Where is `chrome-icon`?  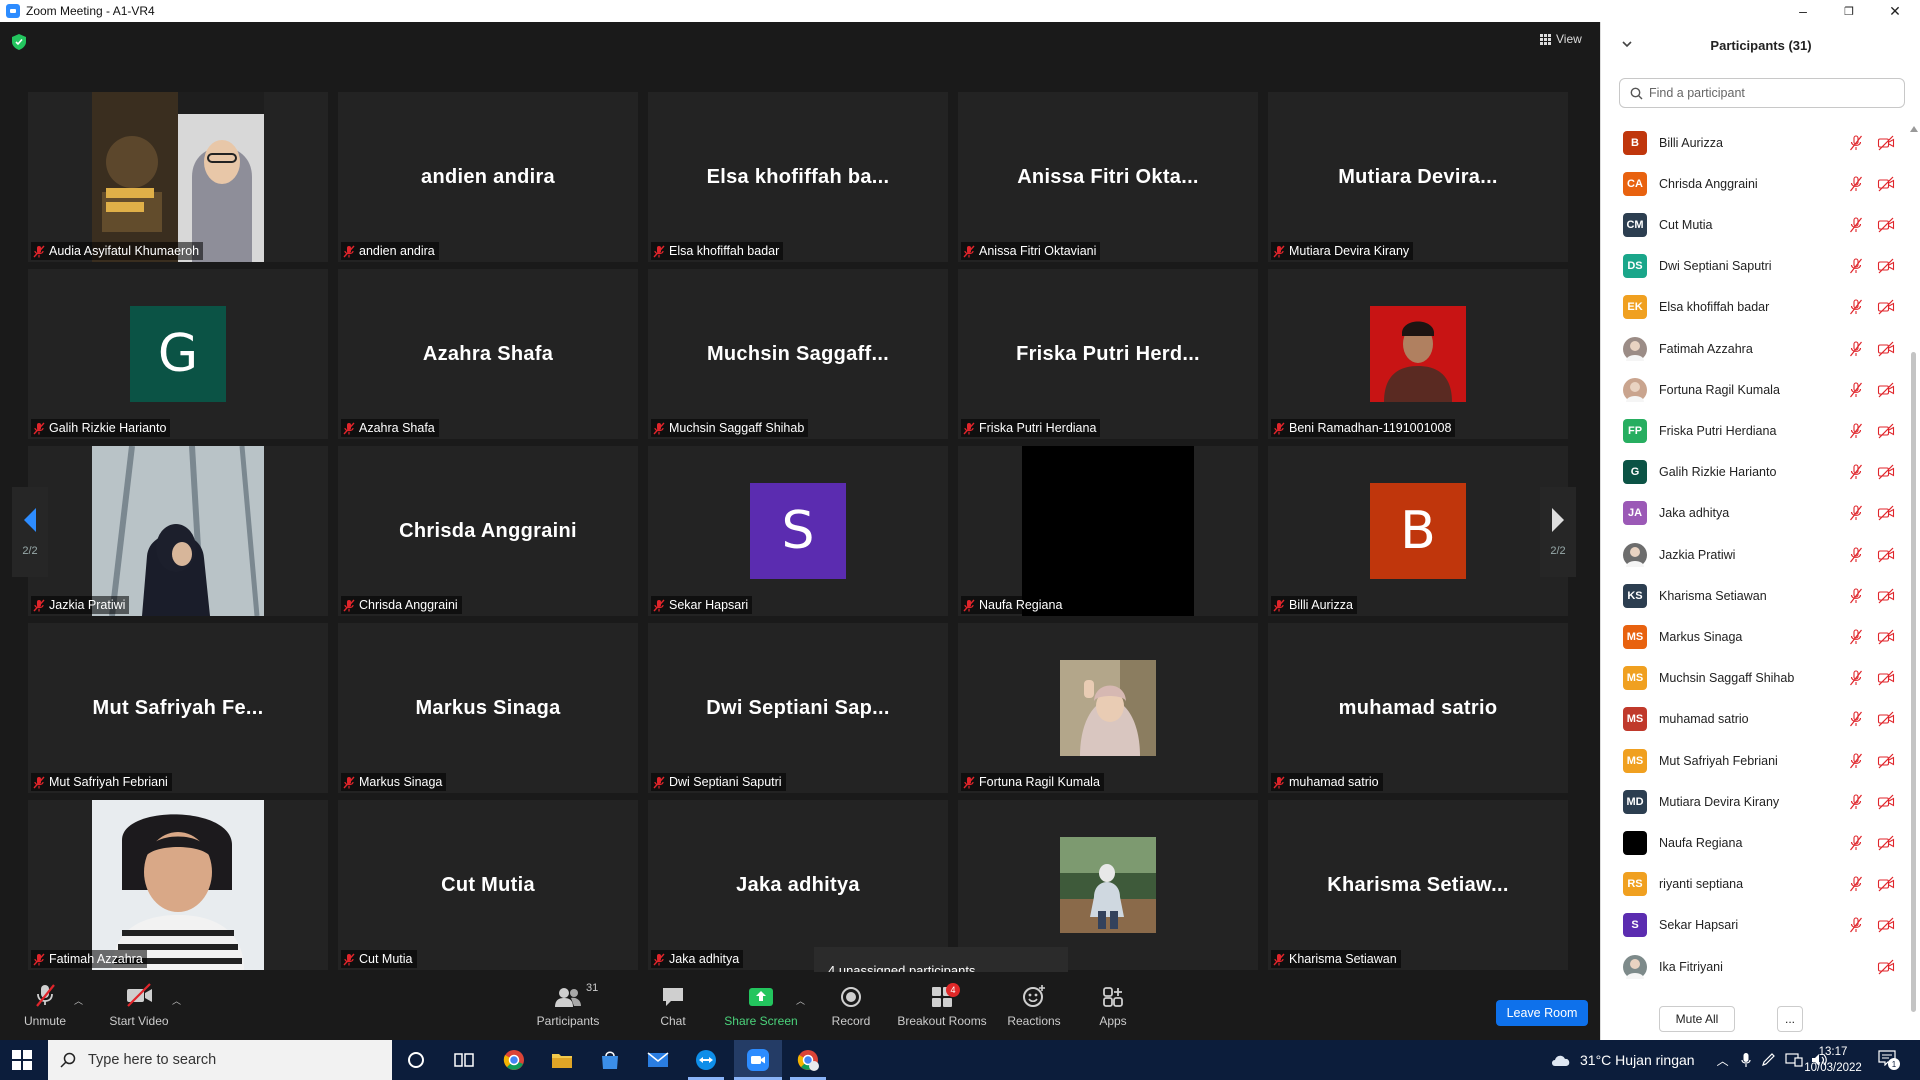 chrome-icon is located at coordinates (514, 1060).